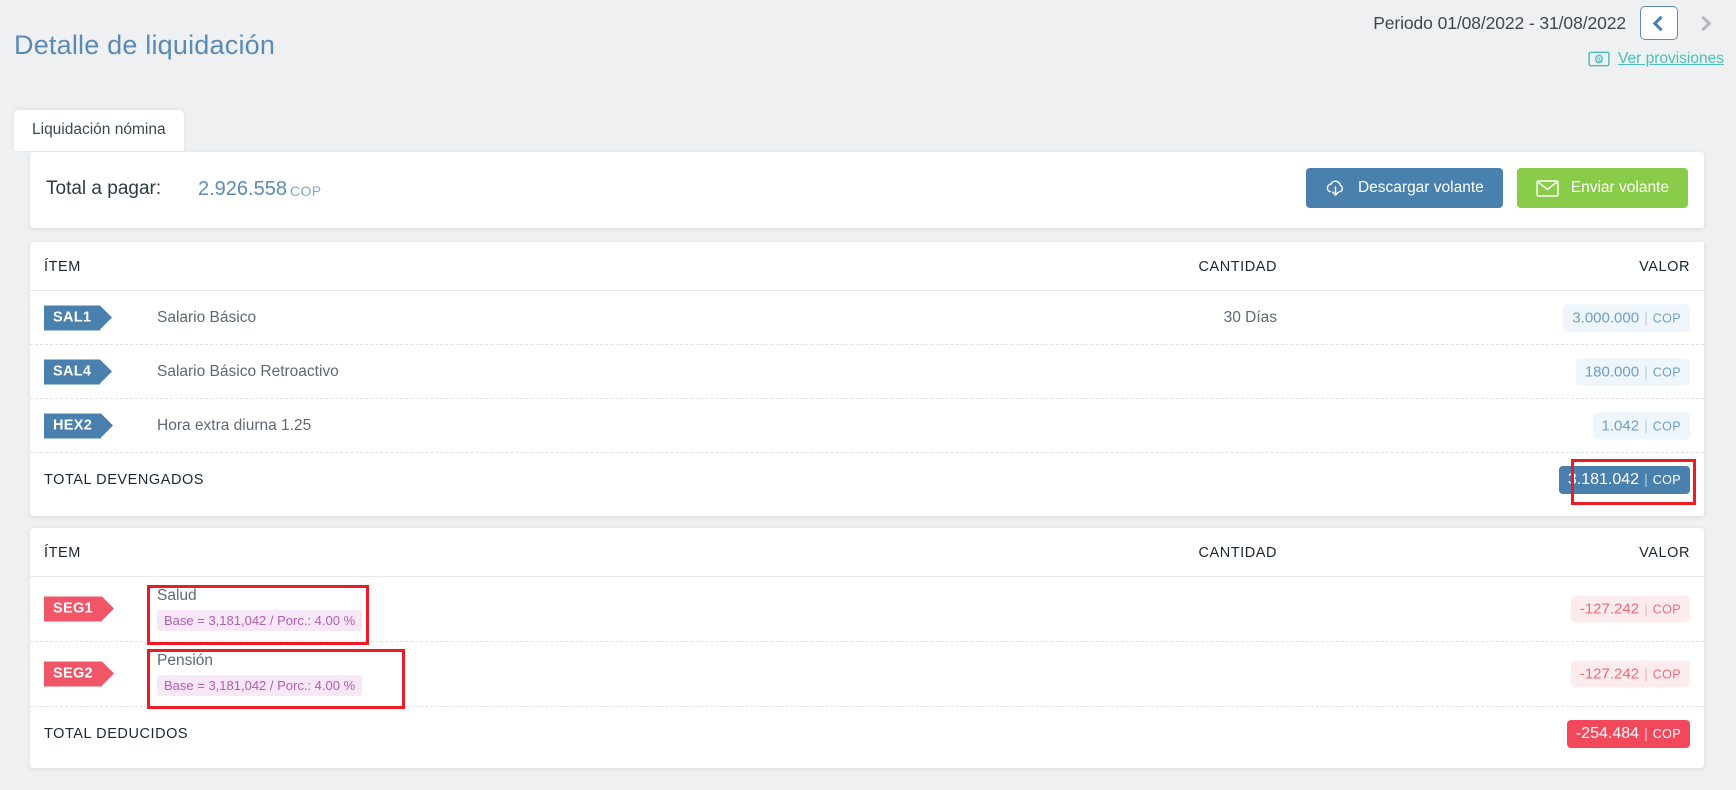  I want to click on earnings-col-quantity: CANTIDAD, so click(1237, 267).